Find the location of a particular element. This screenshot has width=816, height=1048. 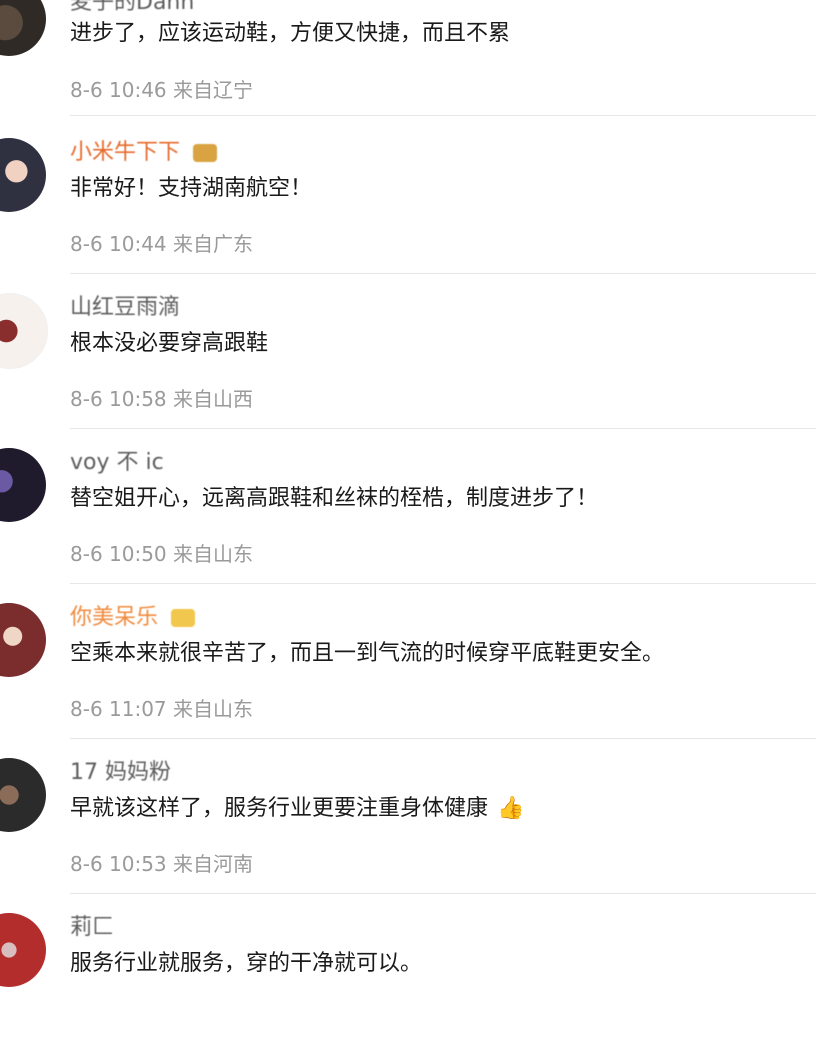

comment-meta: 8-6 10:44 来自广东 is located at coordinates (161, 244).